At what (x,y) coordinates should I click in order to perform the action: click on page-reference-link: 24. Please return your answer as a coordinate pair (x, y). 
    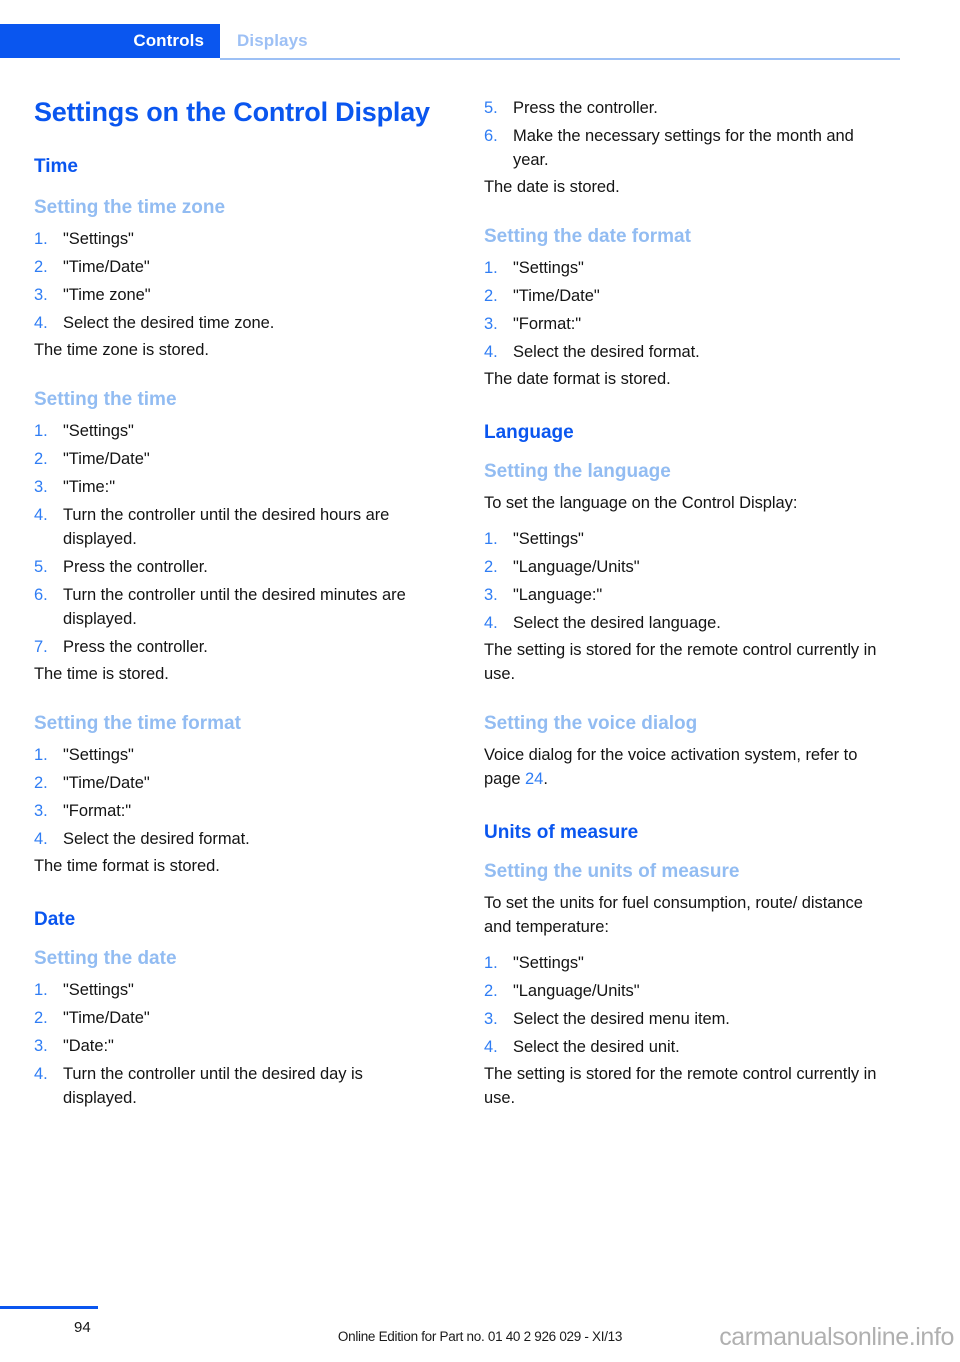
    Looking at the image, I should click on (534, 779).